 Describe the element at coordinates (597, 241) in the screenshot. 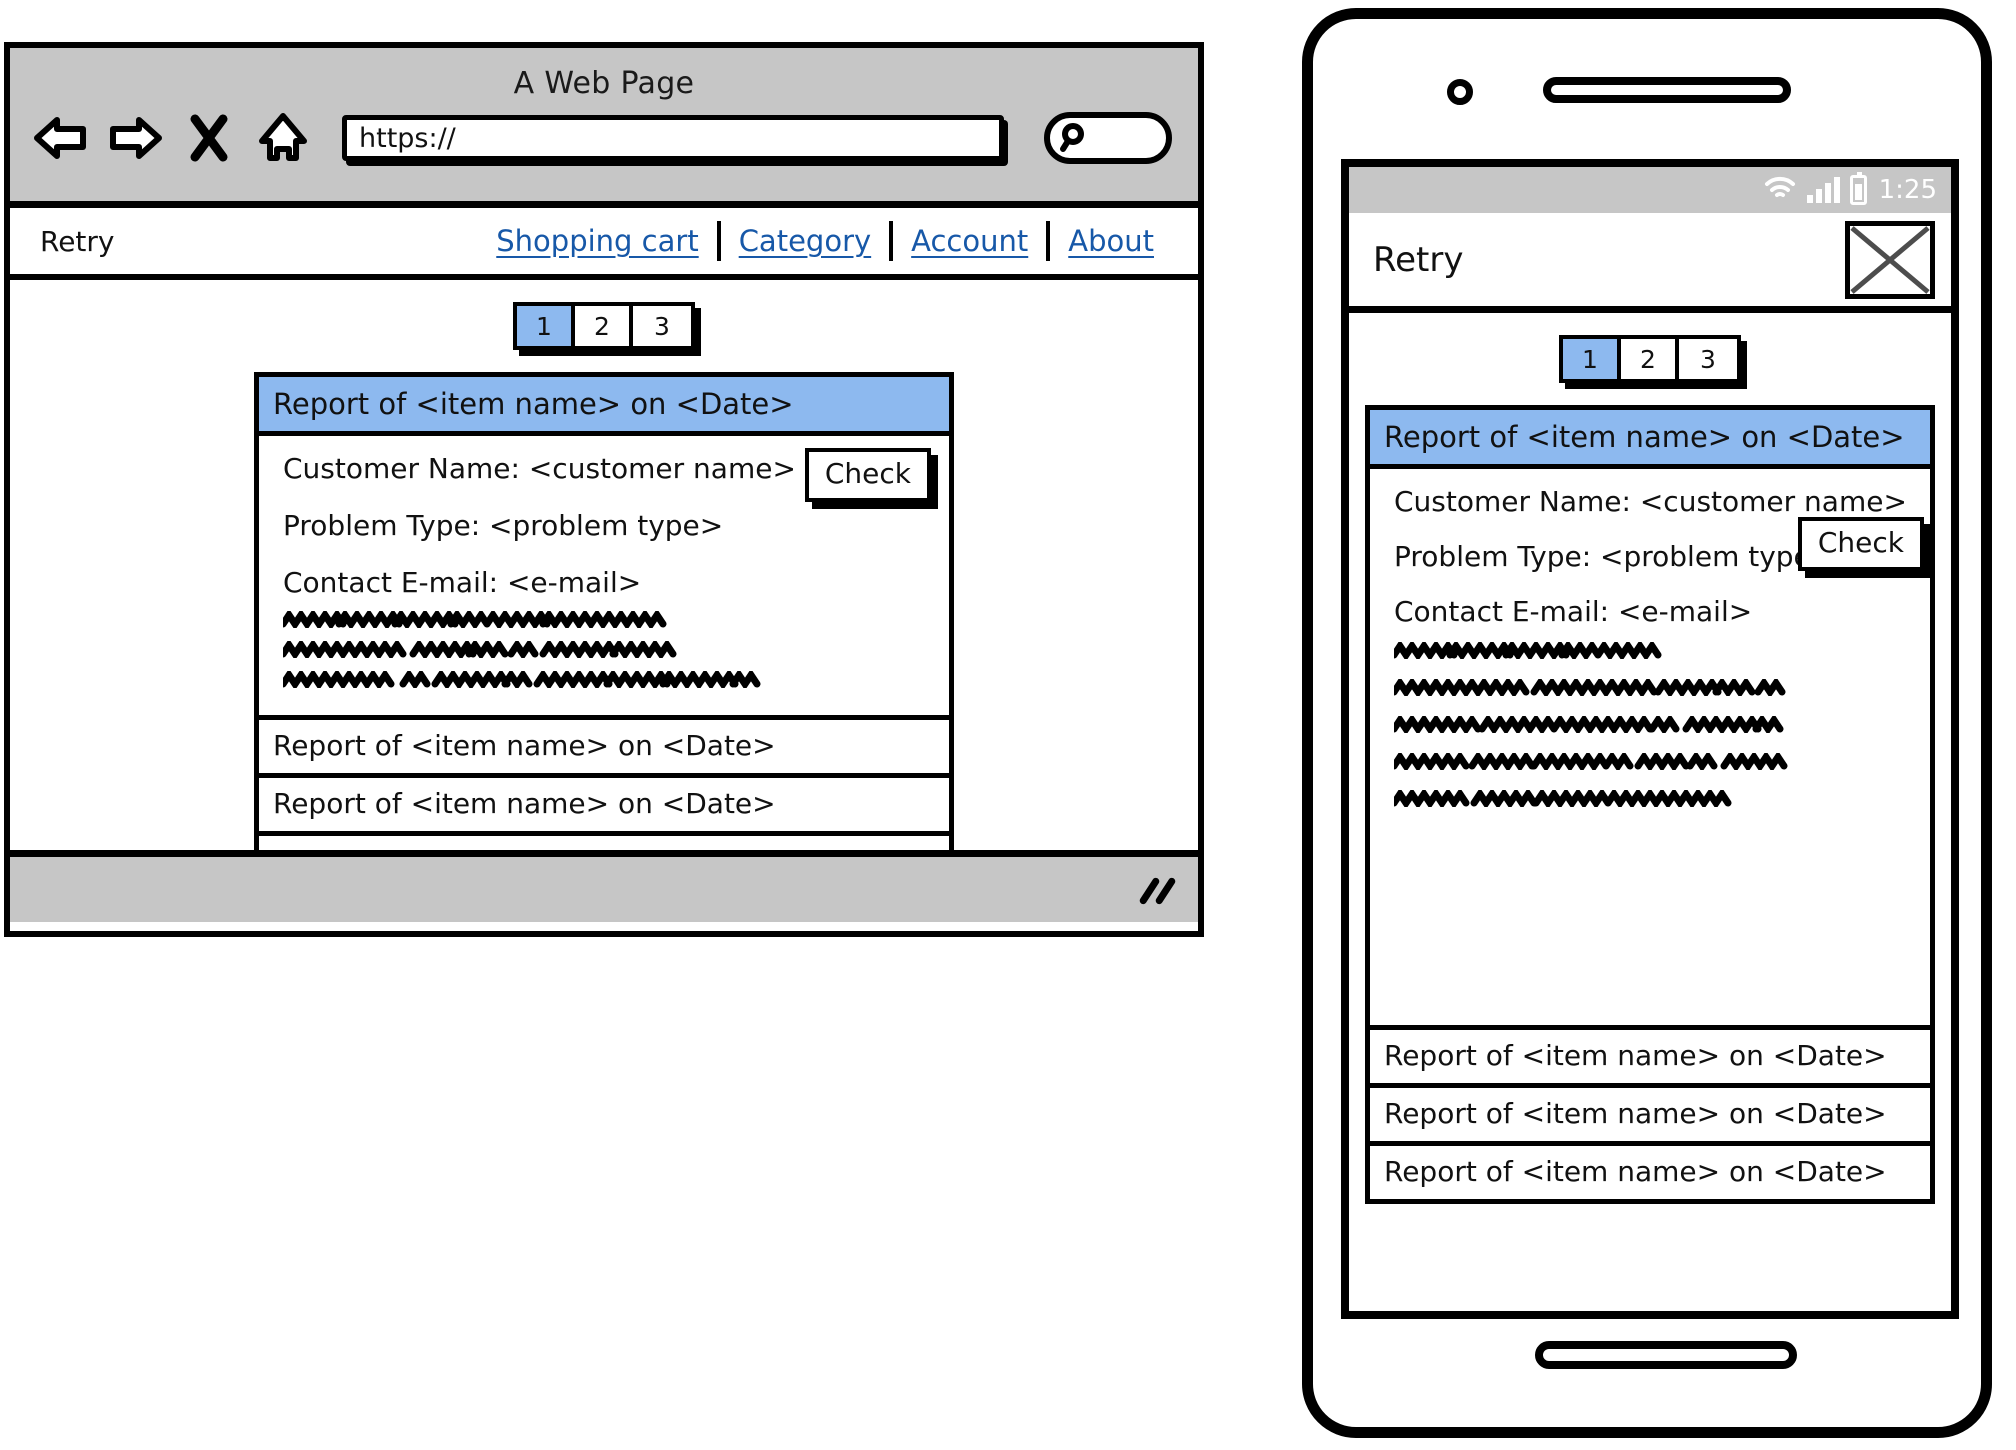

I see `nav-link-shopping-cart: Shopping cart` at that location.